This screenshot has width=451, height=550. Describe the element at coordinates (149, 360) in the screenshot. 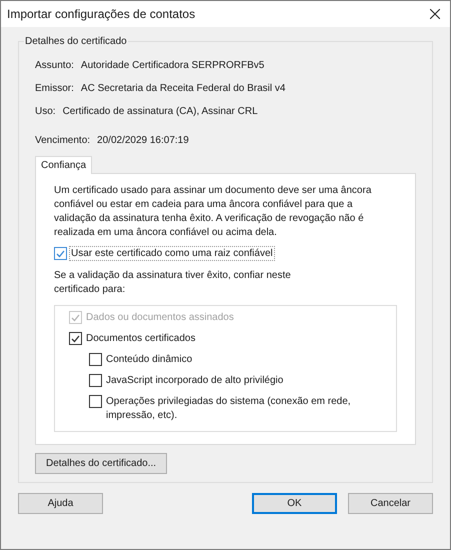

I see `checkbox-label: Conteúdo dinâmico` at that location.